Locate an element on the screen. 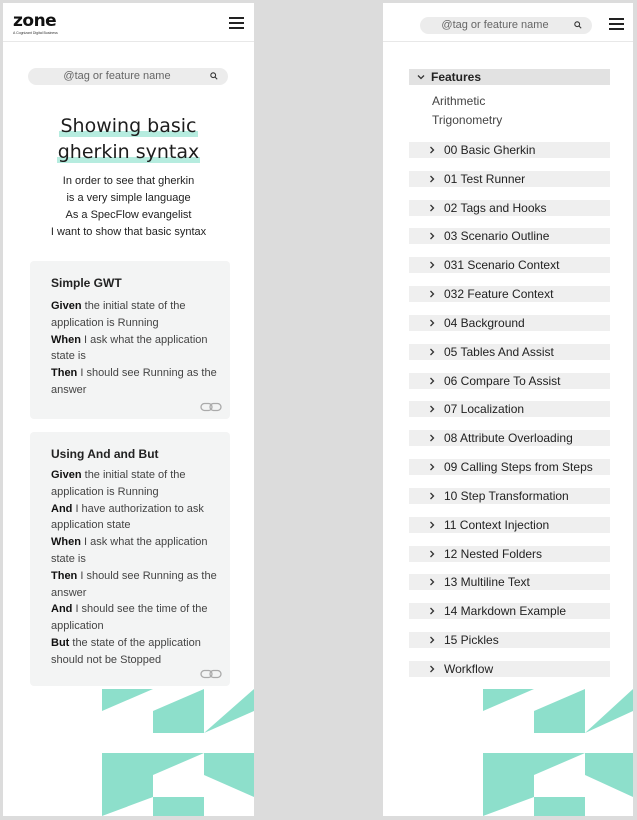 This screenshot has height=820, width=637. tree-folder-label: 09 Calling Steps from Steps is located at coordinates (518, 467).